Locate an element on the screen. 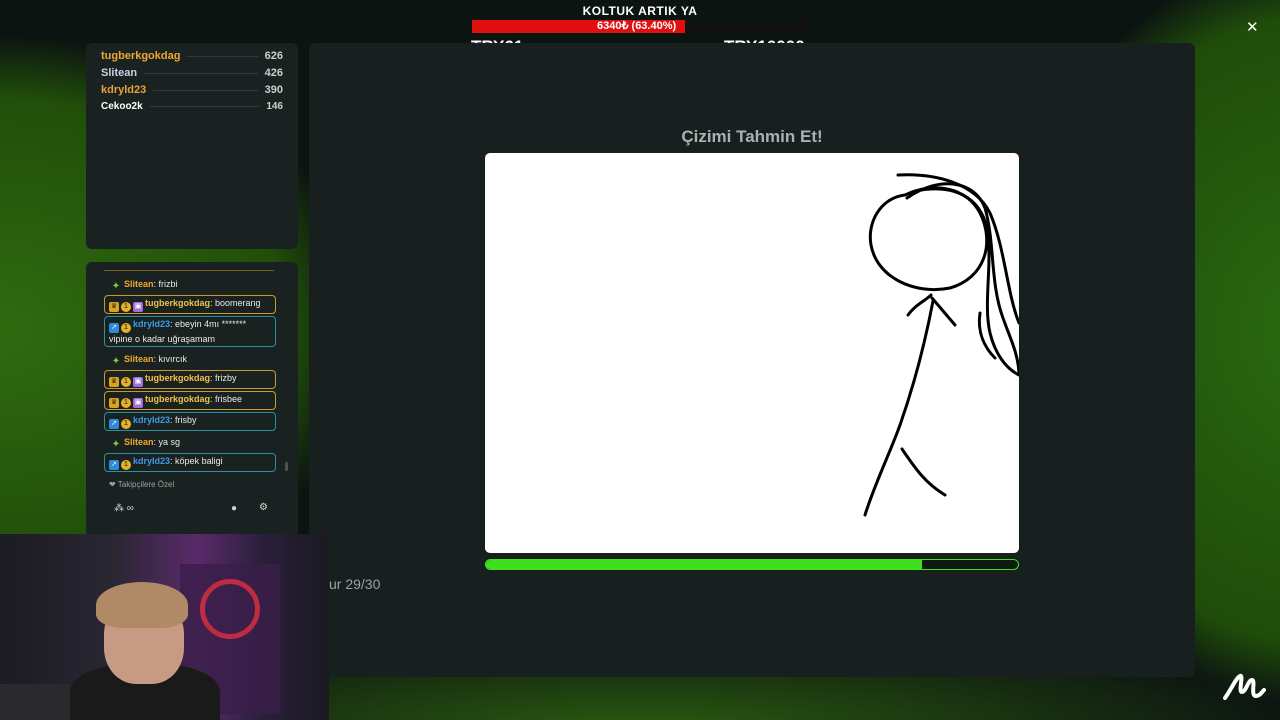 Image resolution: width=1280 pixels, height=720 pixels. chat-message: ♛ 1 ▣ tugberkgokdag: frisbee is located at coordinates (190, 400).